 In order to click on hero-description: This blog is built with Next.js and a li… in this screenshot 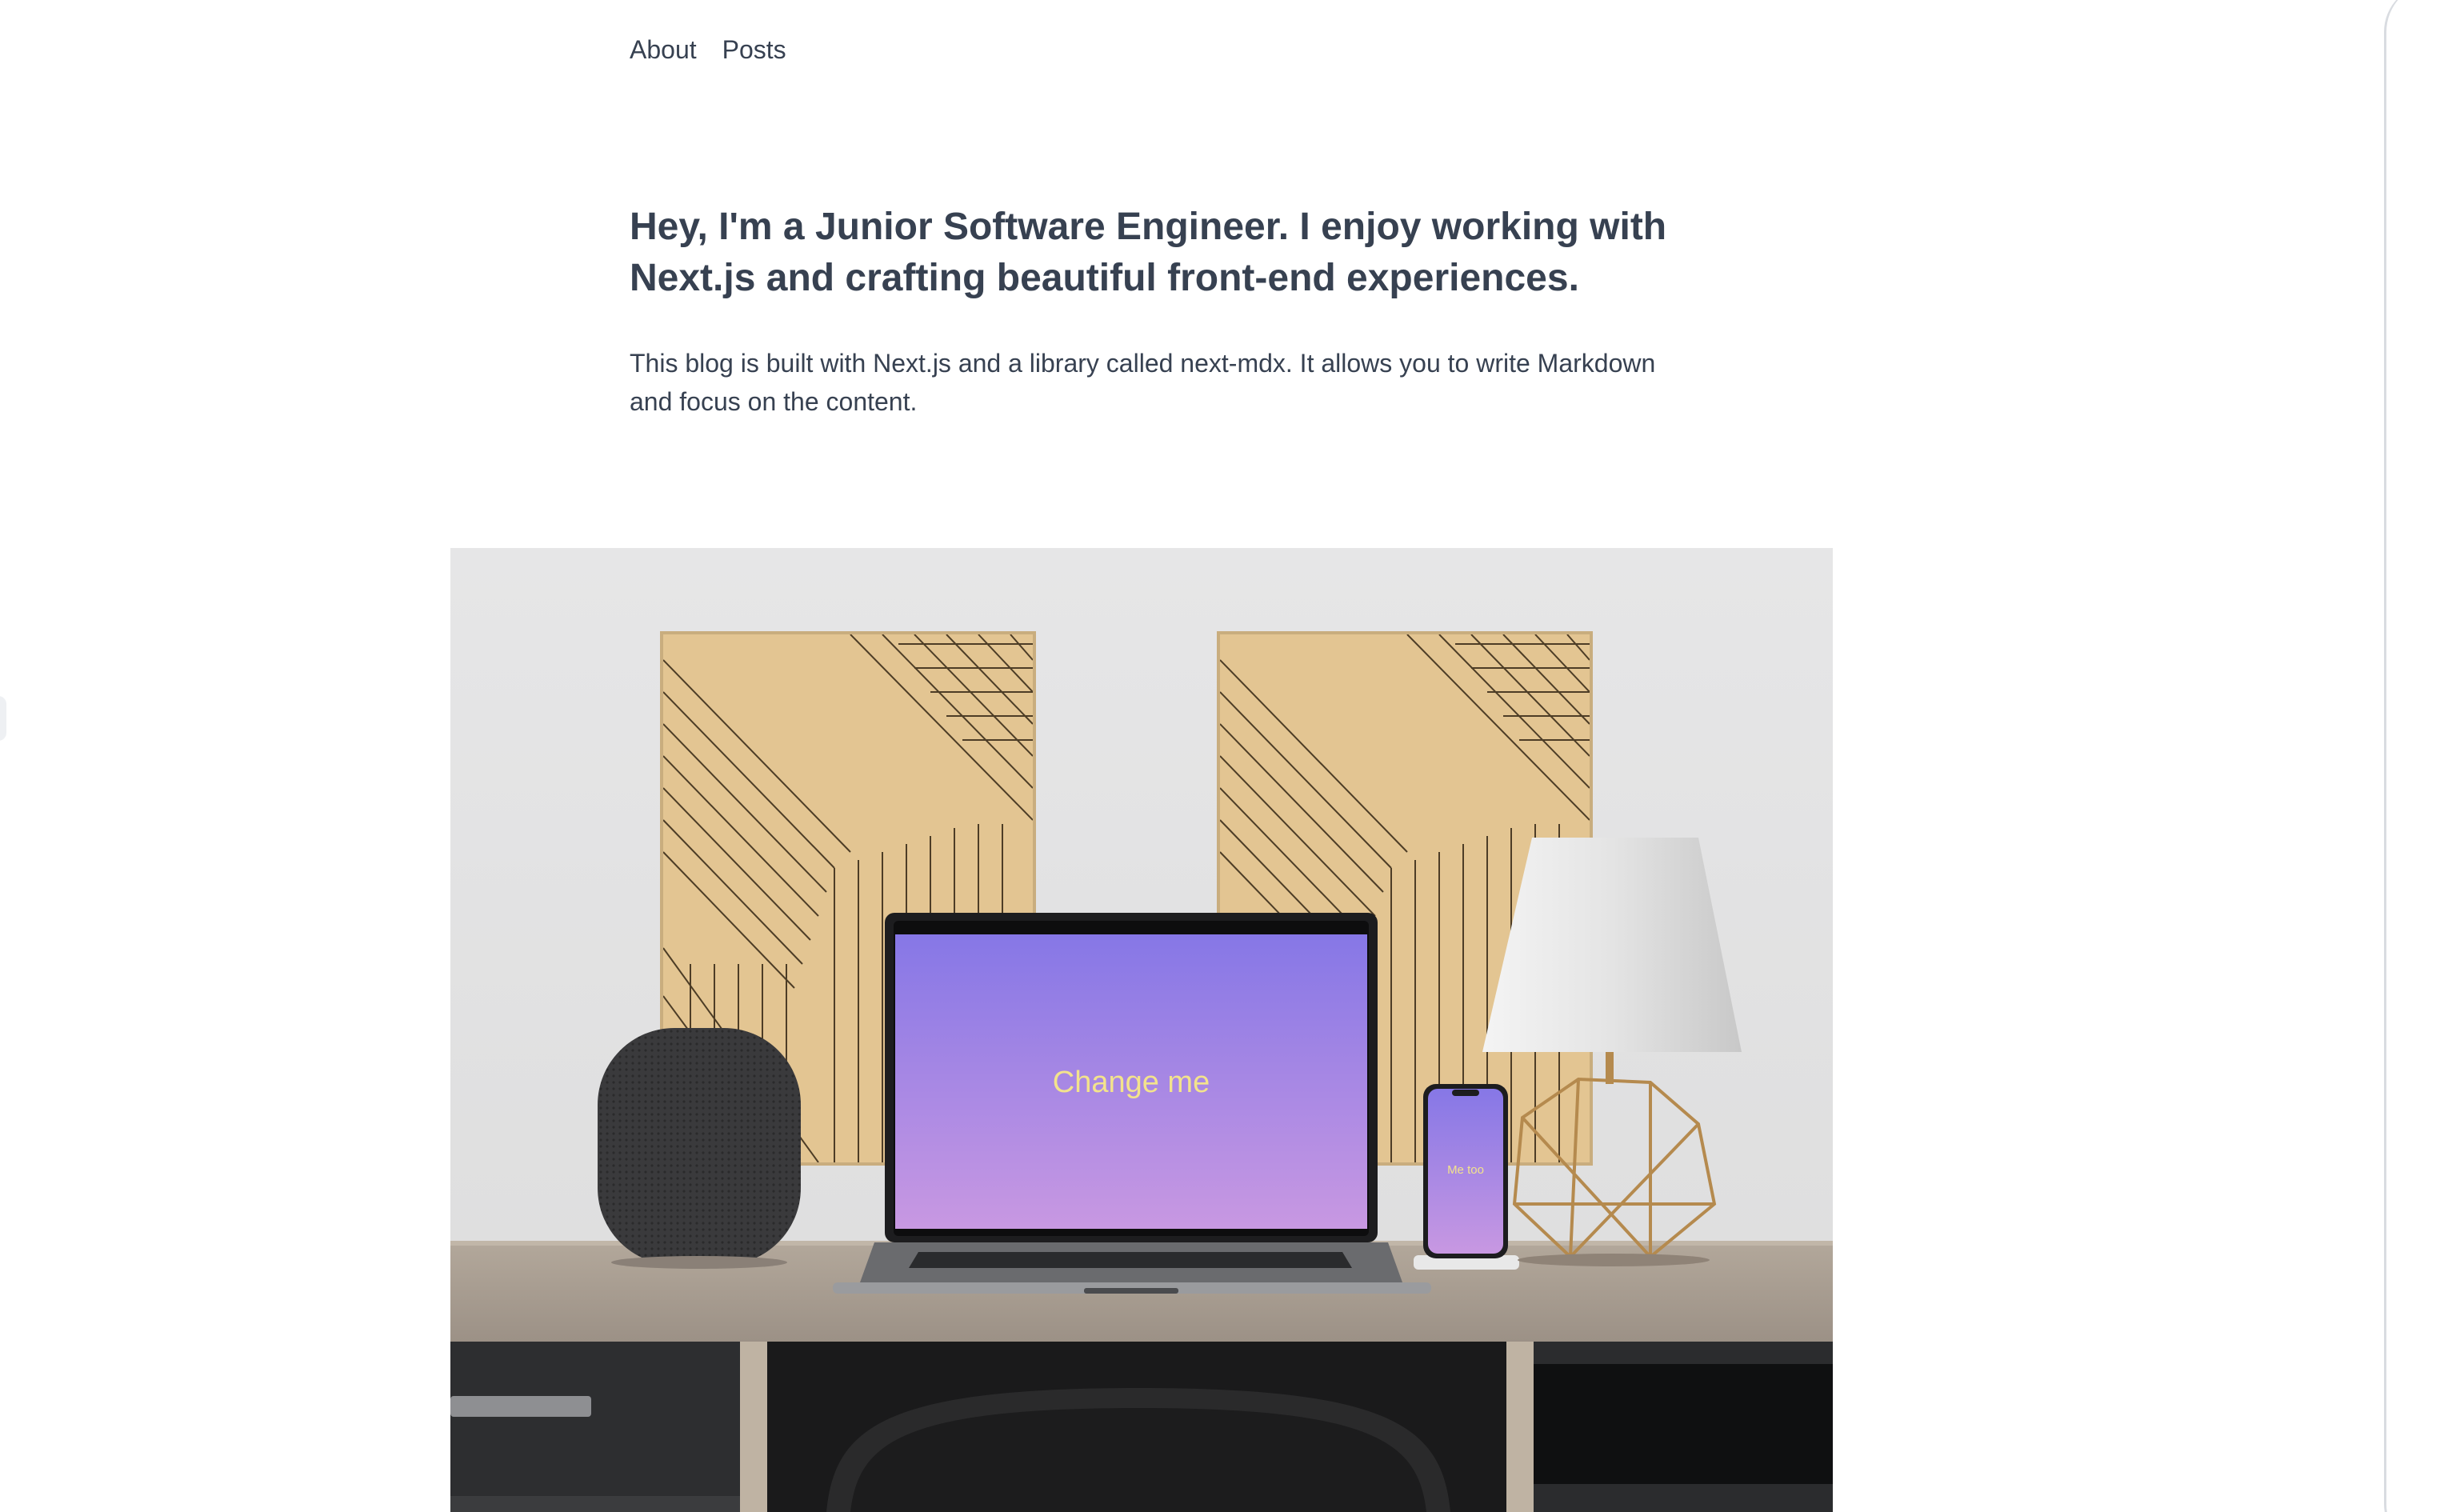, I will do `click(1143, 382)`.